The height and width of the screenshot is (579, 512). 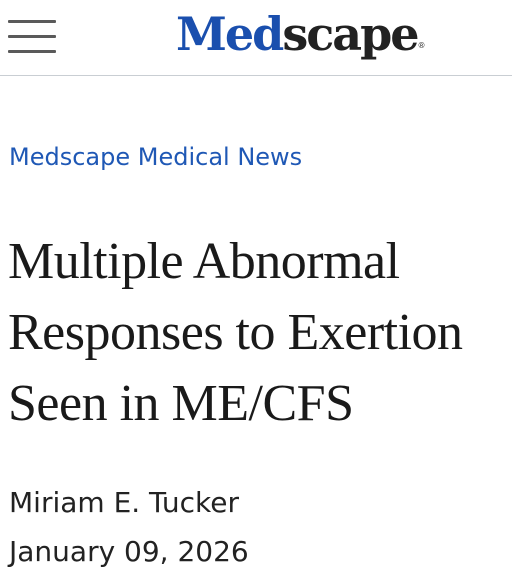 I want to click on article-title-line: Seen in ME/CFS, so click(x=181, y=403).